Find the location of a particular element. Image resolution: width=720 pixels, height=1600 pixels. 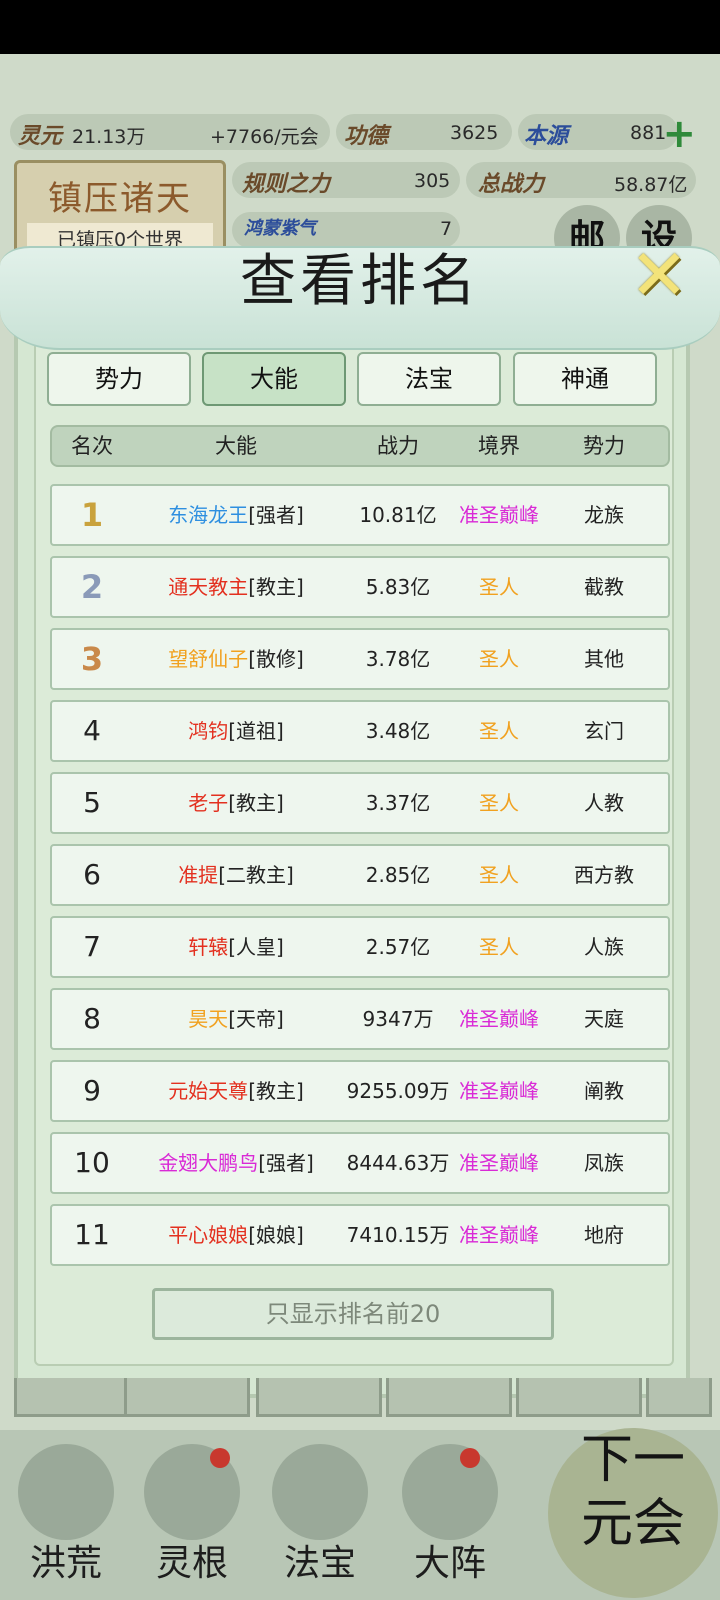

lingyuan-value: 21.13万 is located at coordinates (109, 137).